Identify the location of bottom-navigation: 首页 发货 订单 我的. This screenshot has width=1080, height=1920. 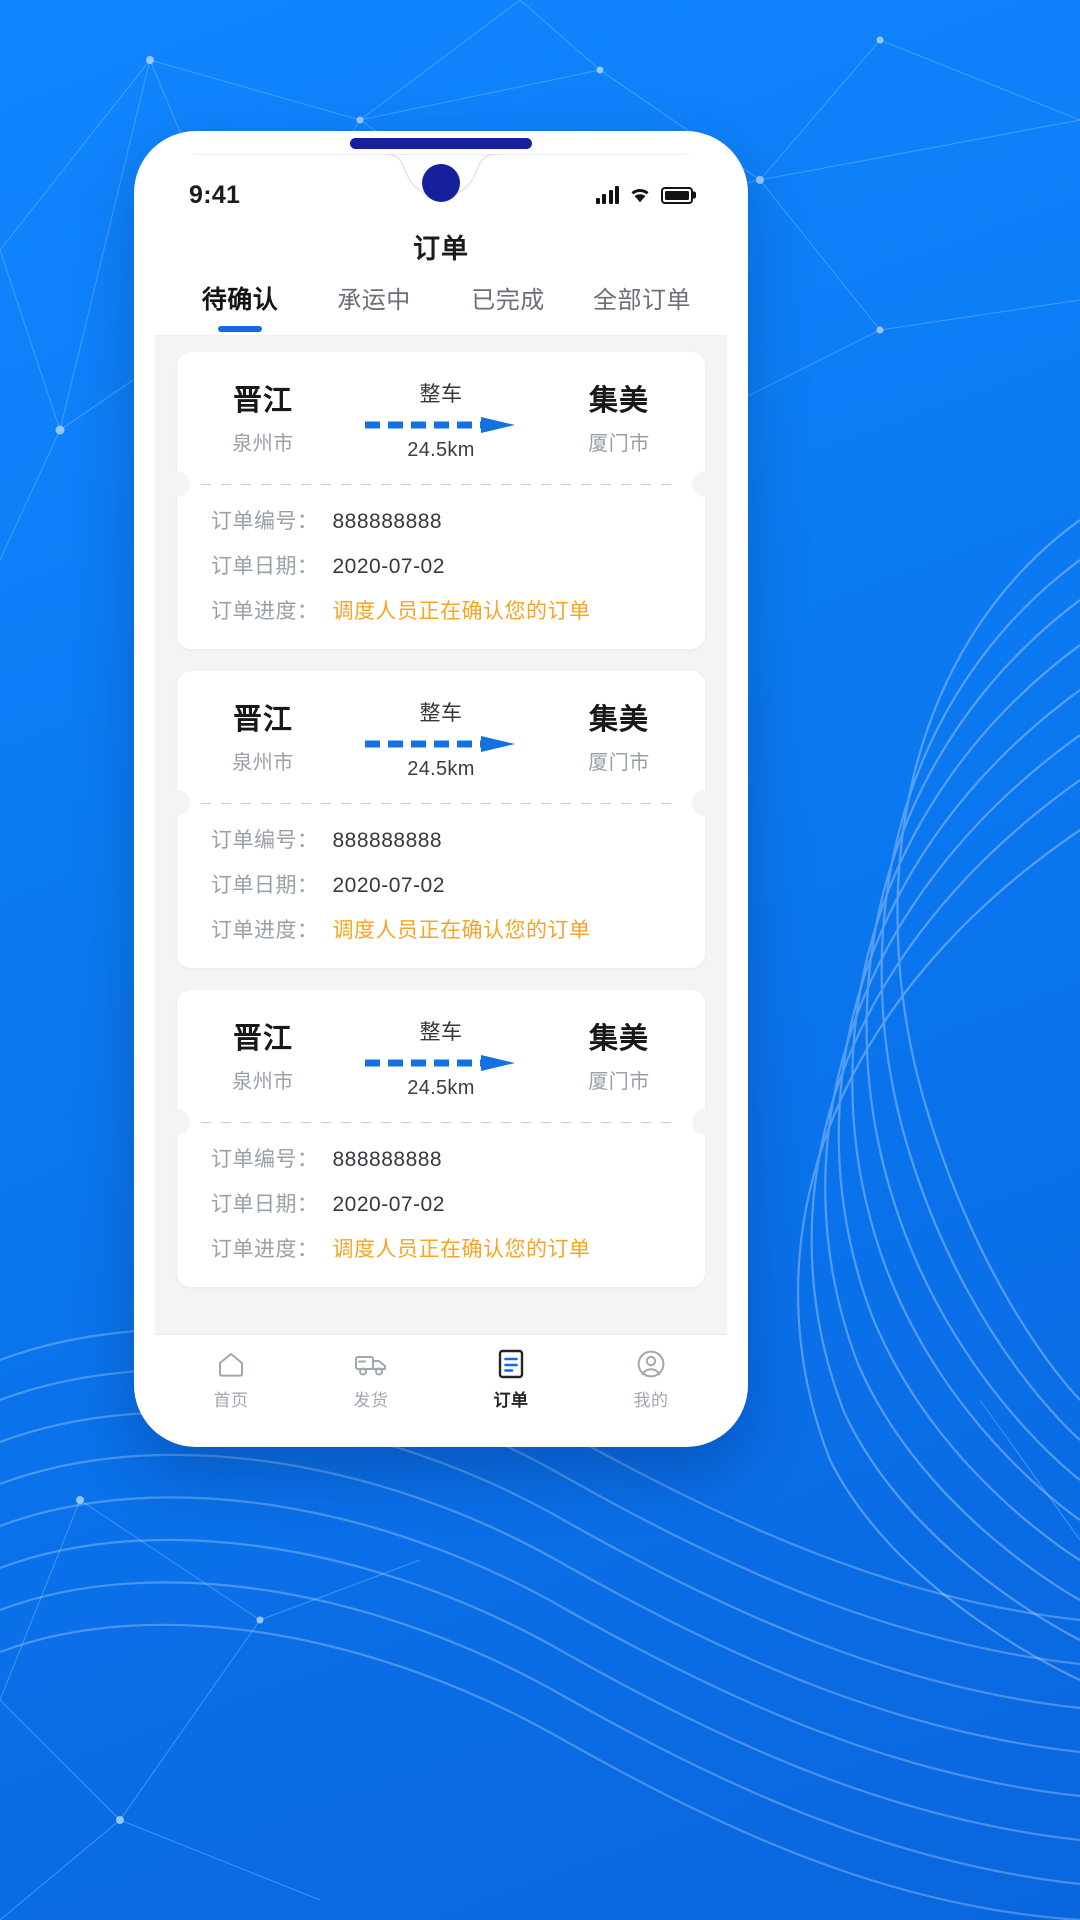
(441, 1380).